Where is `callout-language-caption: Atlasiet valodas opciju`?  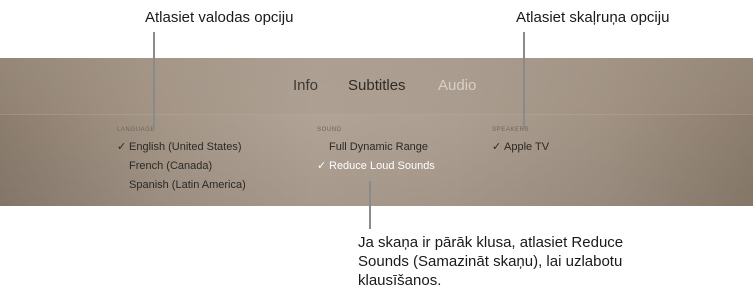 callout-language-caption: Atlasiet valodas opciju is located at coordinates (219, 17).